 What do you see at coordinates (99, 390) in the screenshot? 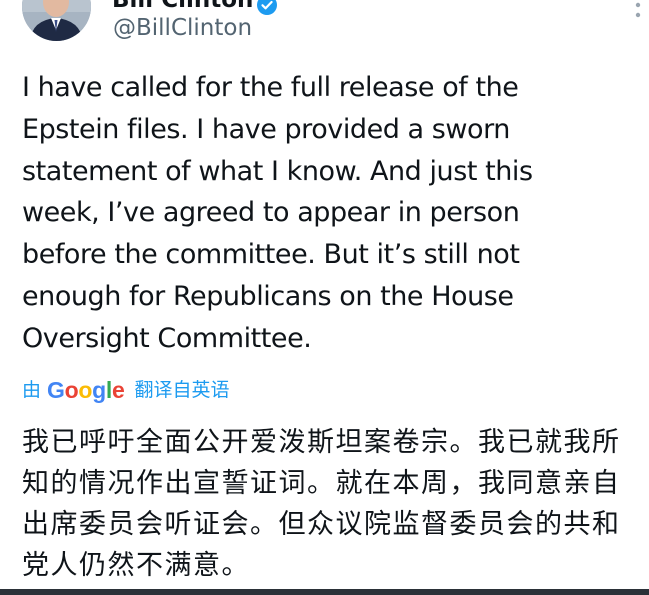
I see `google-logo-letter: g` at bounding box center [99, 390].